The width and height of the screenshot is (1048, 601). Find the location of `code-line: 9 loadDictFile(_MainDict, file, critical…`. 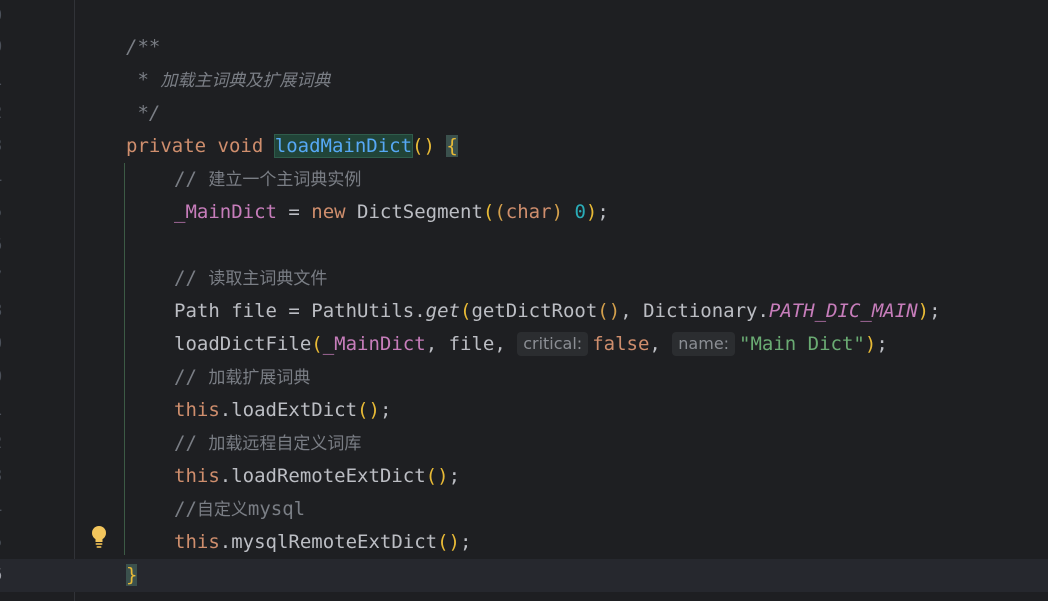

code-line: 9 loadDictFile(_MainDict, file, critical… is located at coordinates (524, 344).